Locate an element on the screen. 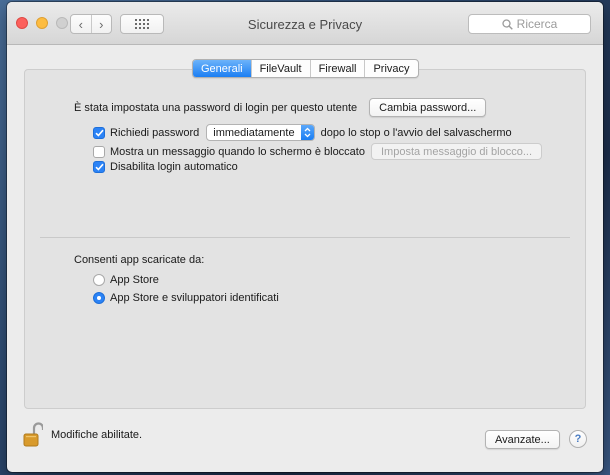  tab-bar: Generali FileVault Firewall Privacy is located at coordinates (305, 68).